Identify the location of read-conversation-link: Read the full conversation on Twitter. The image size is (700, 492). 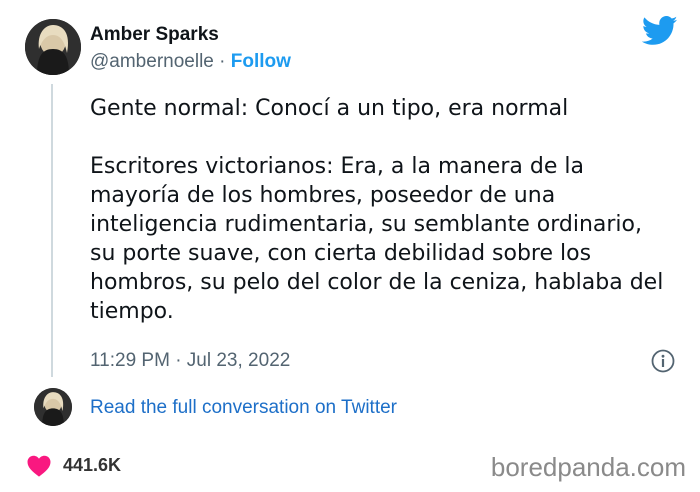
(243, 408).